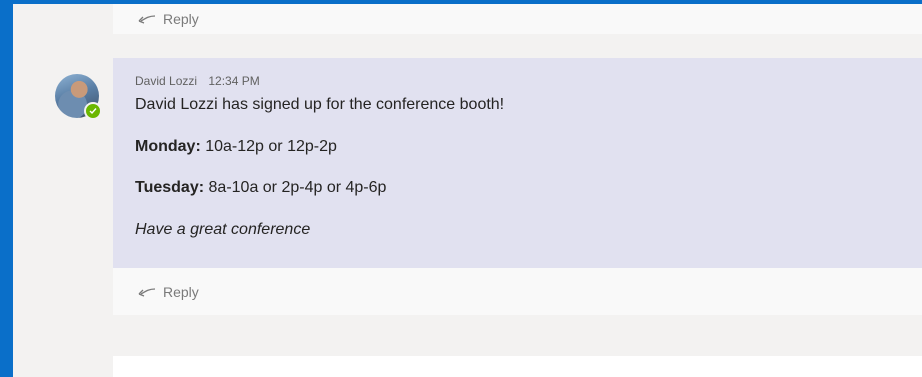 This screenshot has height=377, width=922. What do you see at coordinates (517, 291) in the screenshot?
I see `reply-button: Reply` at bounding box center [517, 291].